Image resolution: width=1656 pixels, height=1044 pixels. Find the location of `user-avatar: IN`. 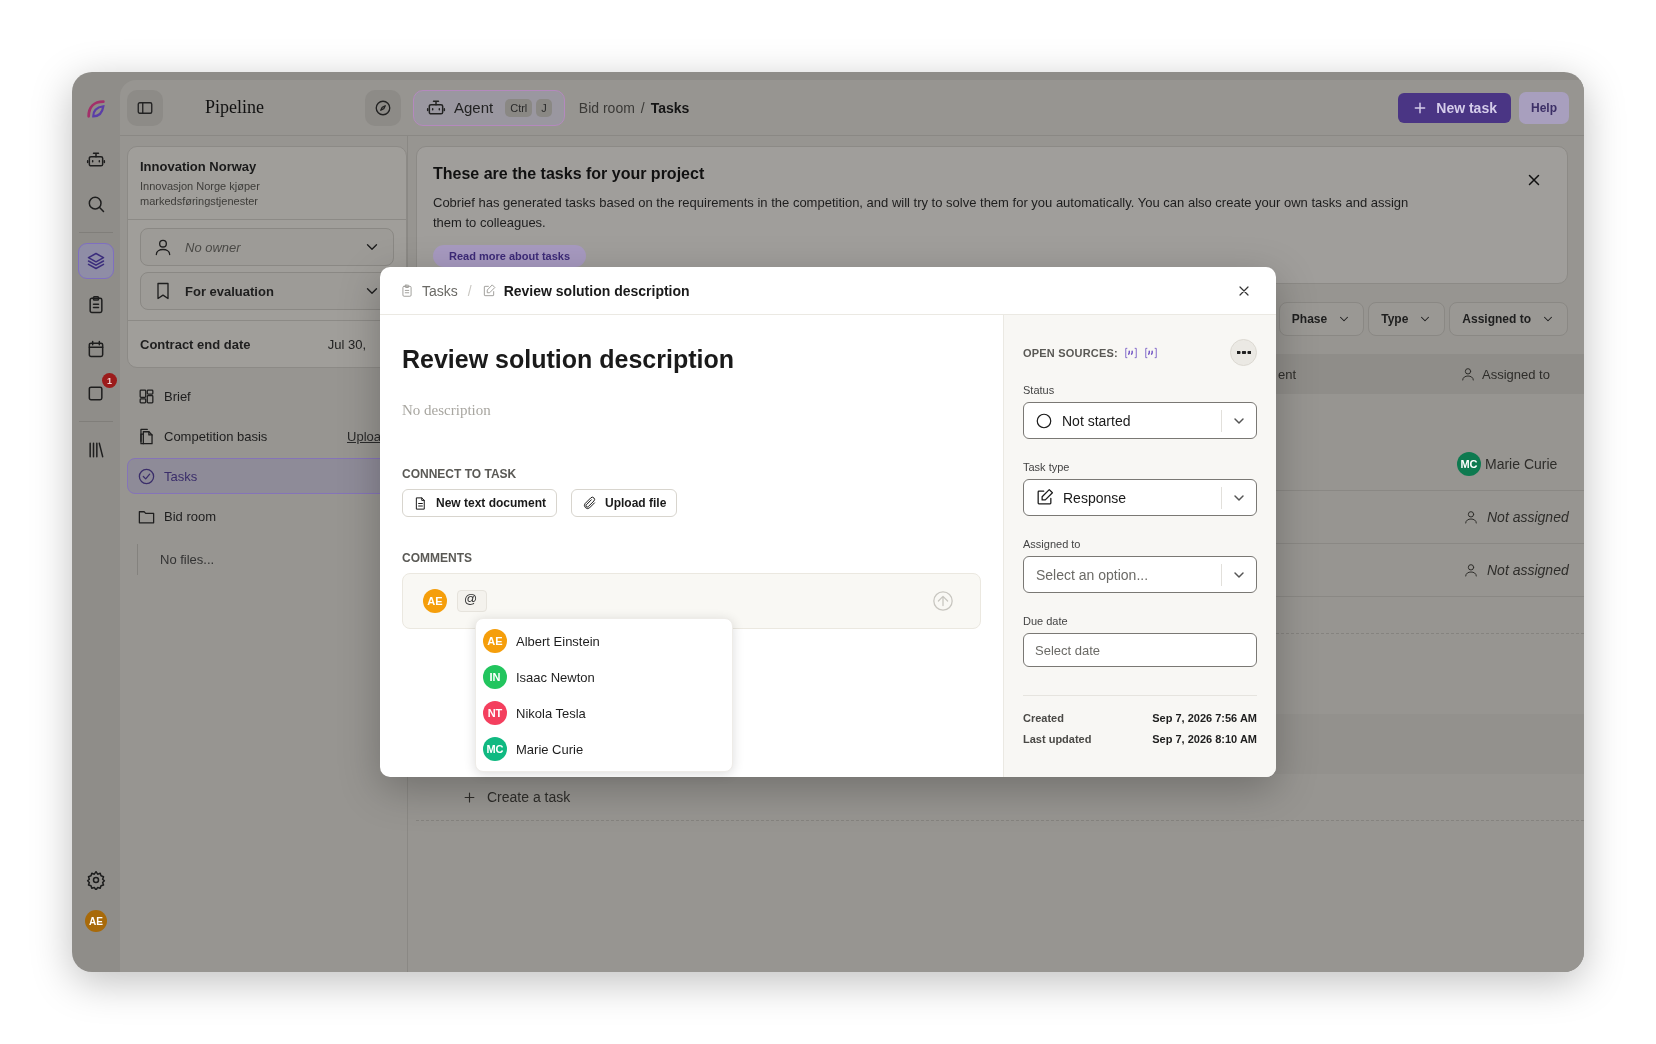

user-avatar: IN is located at coordinates (495, 677).